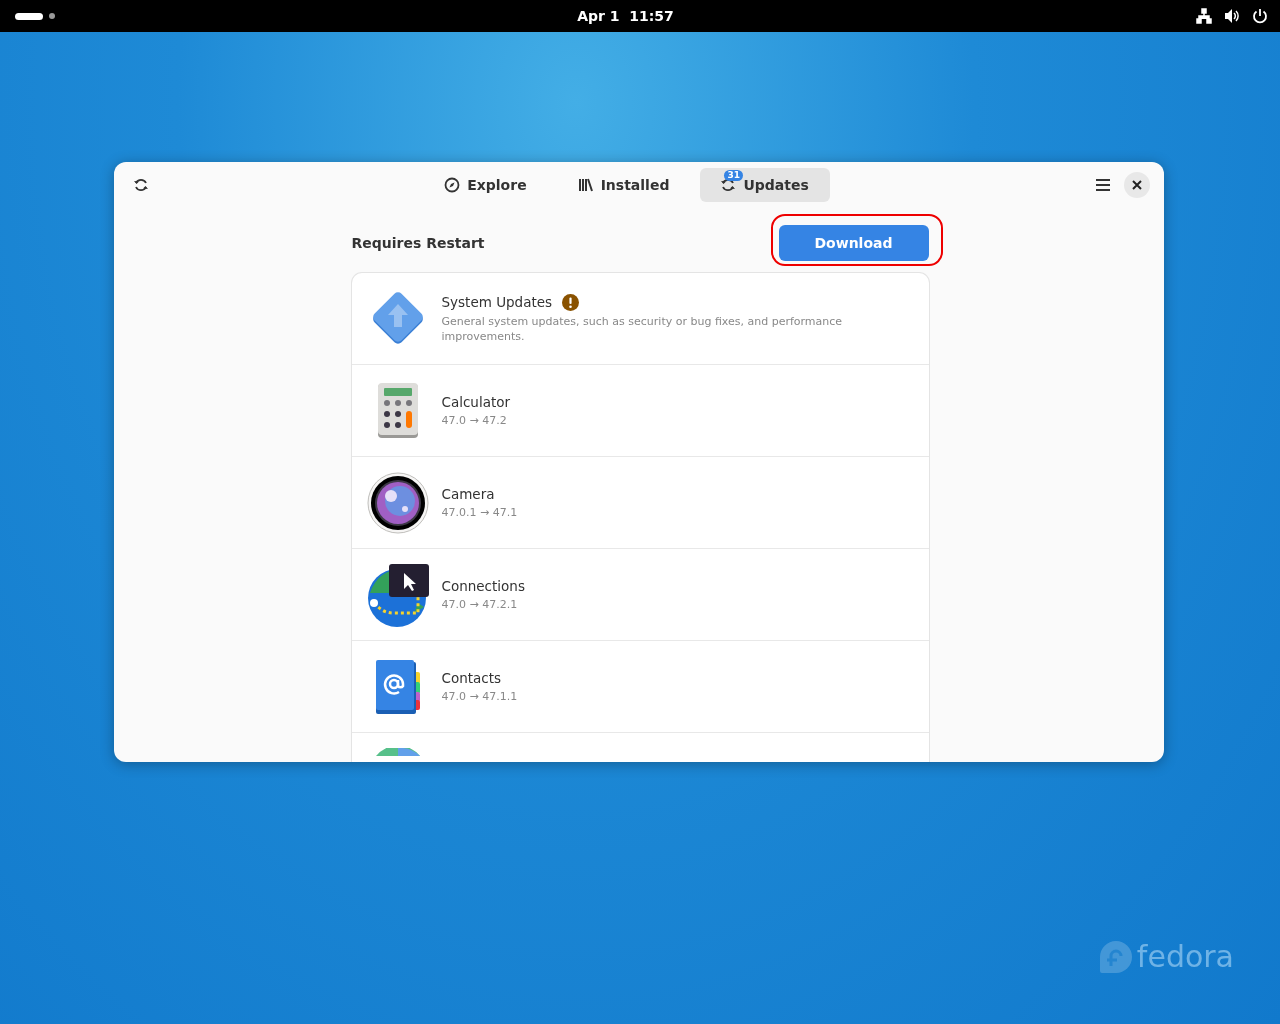 This screenshot has width=1280, height=1024. Describe the element at coordinates (486, 185) in the screenshot. I see `tab: Explore` at that location.